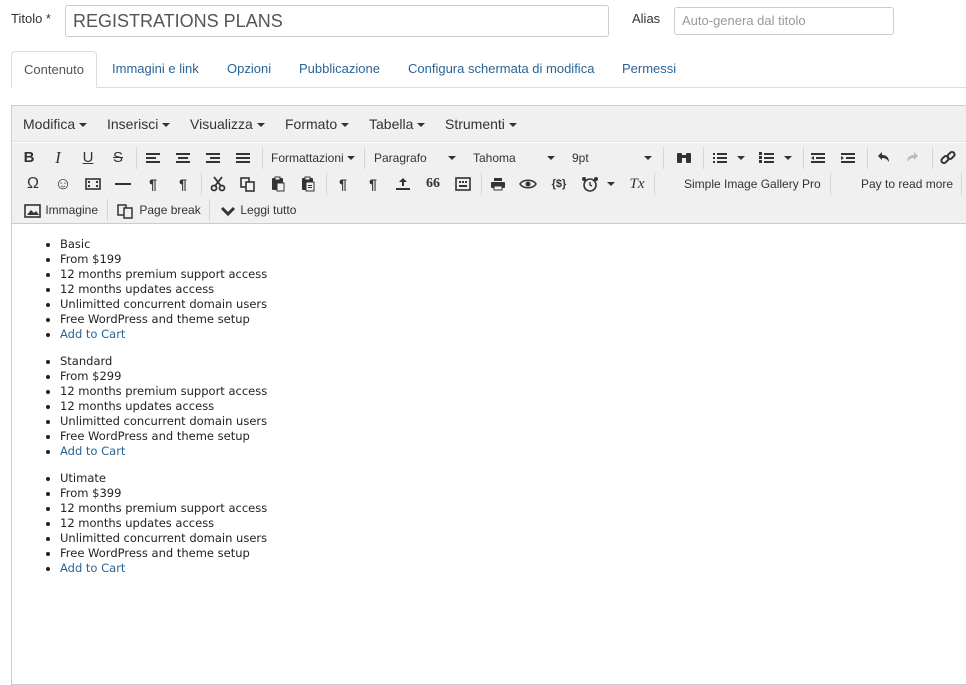 The image size is (966, 685). Describe the element at coordinates (54, 69) in the screenshot. I see `tab-contenuto: Contenuto` at that location.